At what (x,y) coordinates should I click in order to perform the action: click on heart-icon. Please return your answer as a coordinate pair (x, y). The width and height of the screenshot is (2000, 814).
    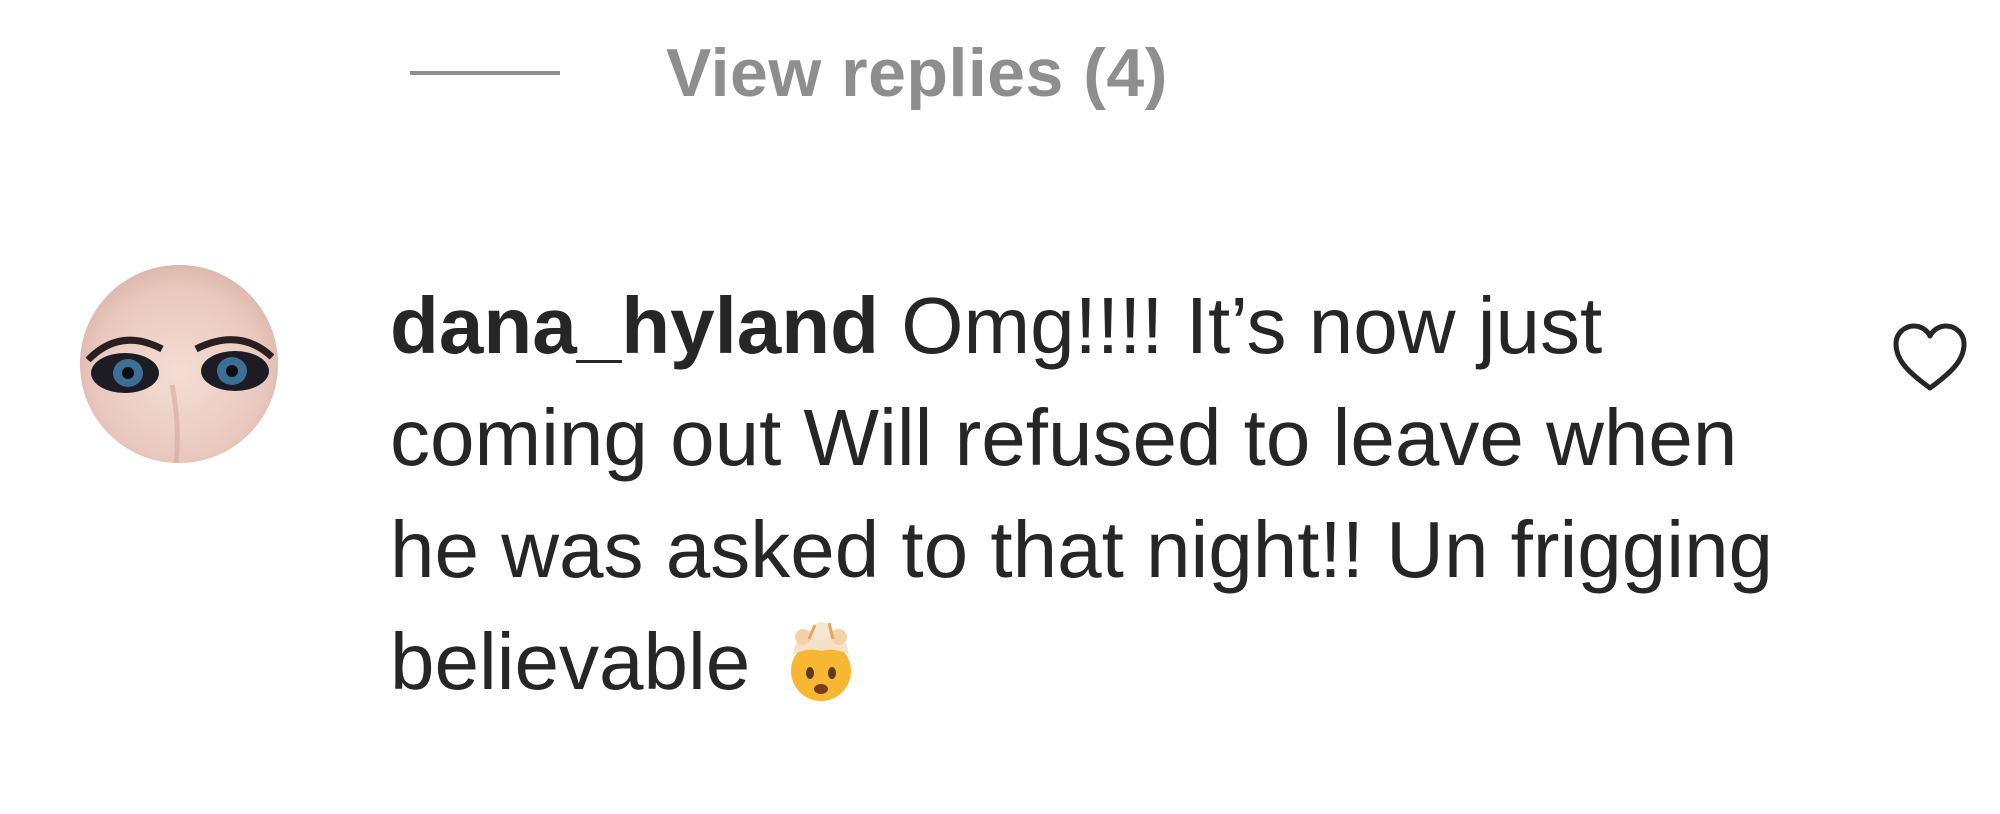
    Looking at the image, I should click on (1930, 358).